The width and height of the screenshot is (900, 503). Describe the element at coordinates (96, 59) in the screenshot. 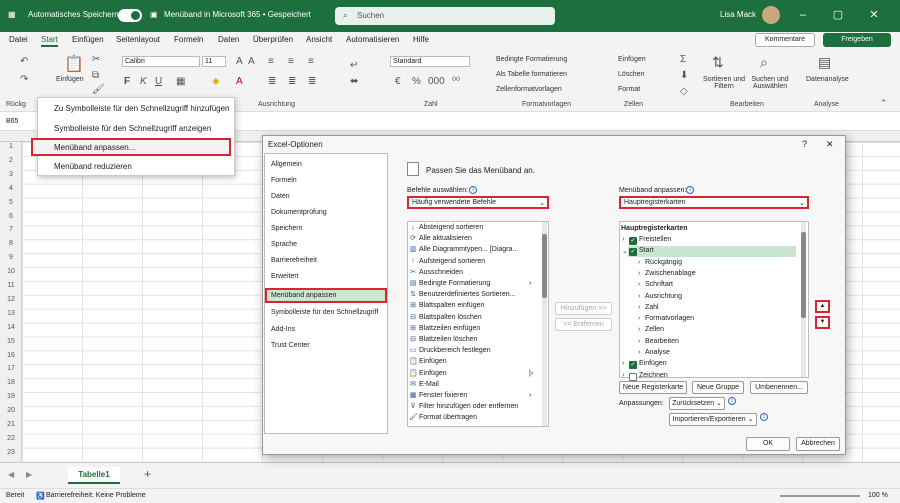

I see `cut-icon: ✂` at that location.